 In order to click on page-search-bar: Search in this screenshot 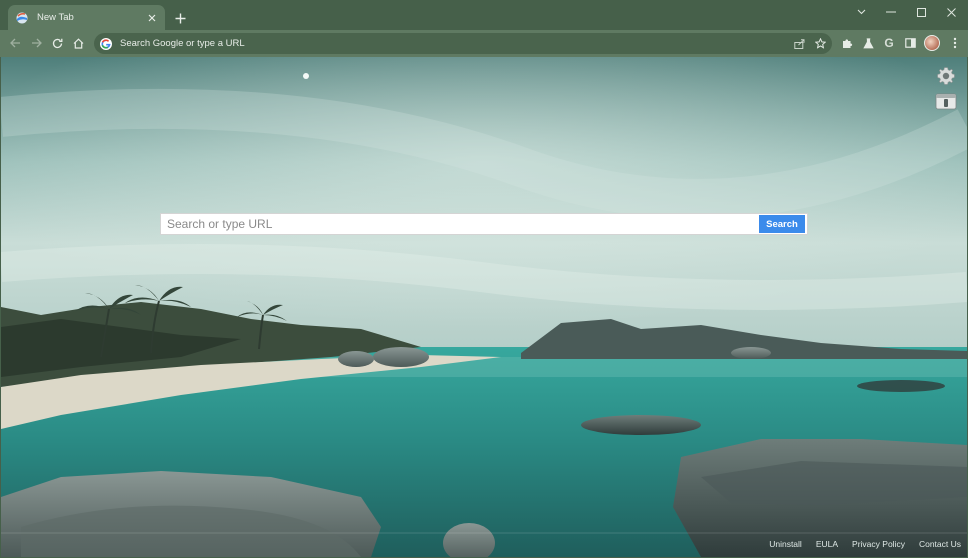, I will do `click(484, 224)`.